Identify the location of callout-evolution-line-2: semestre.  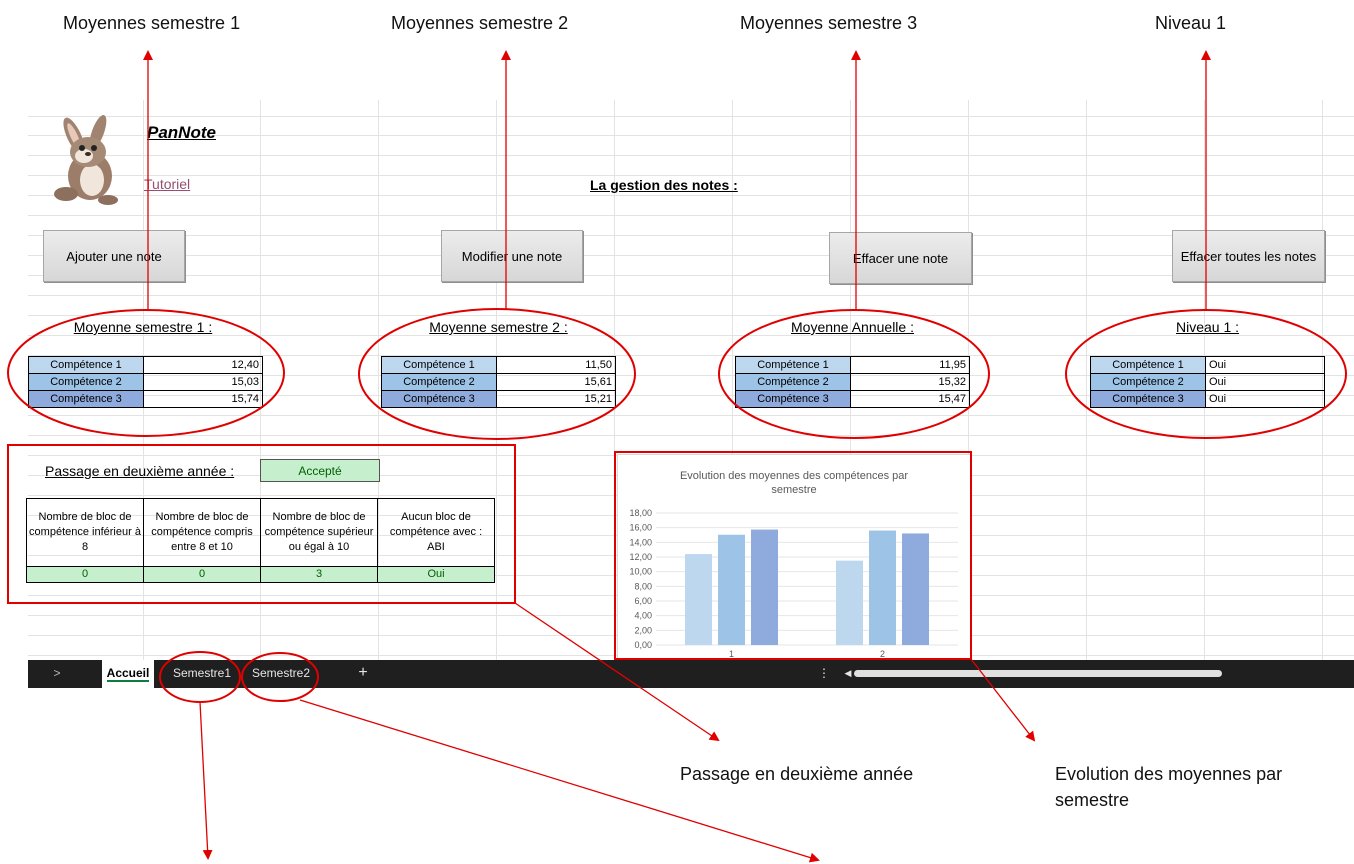
(1092, 800).